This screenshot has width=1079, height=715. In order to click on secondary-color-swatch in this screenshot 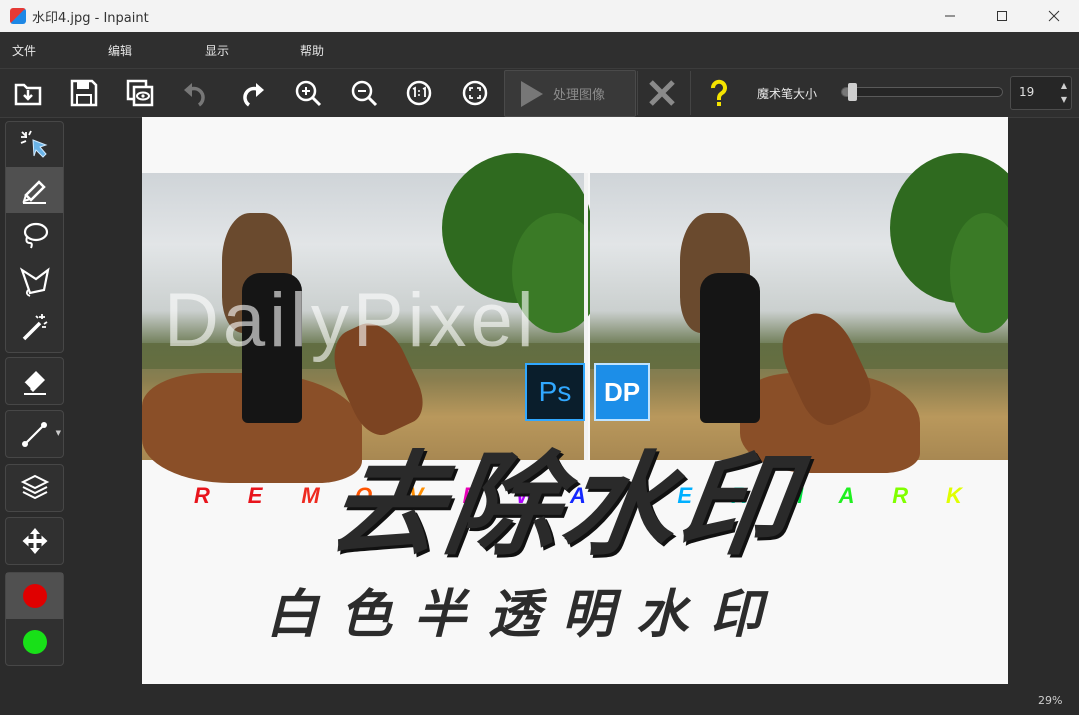, I will do `click(34, 642)`.